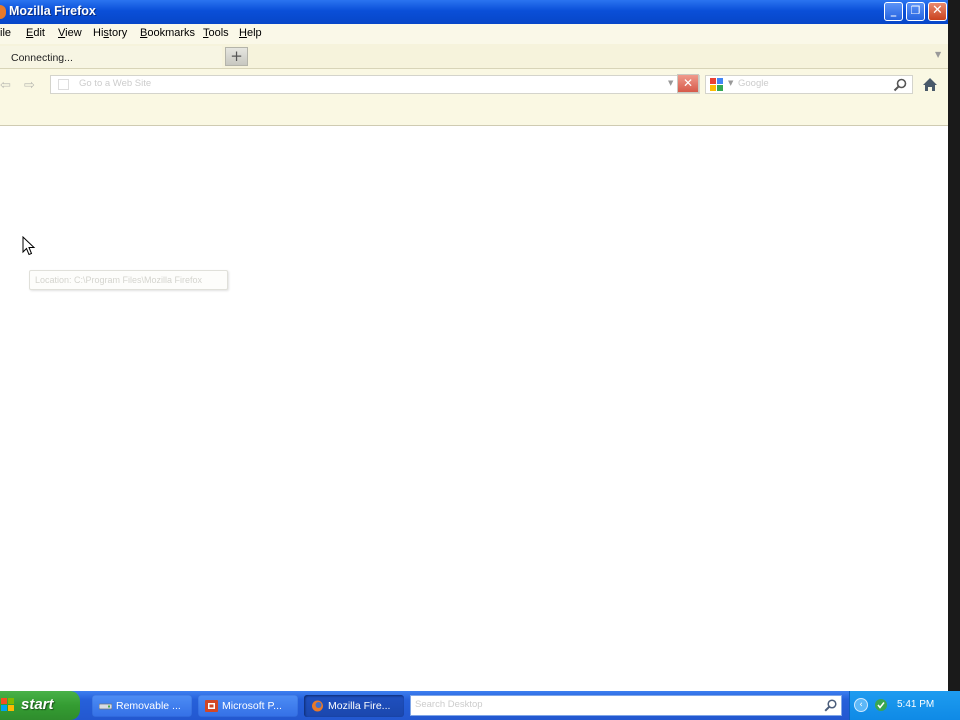 Image resolution: width=960 pixels, height=720 pixels. I want to click on menu-file: ile, so click(5, 33).